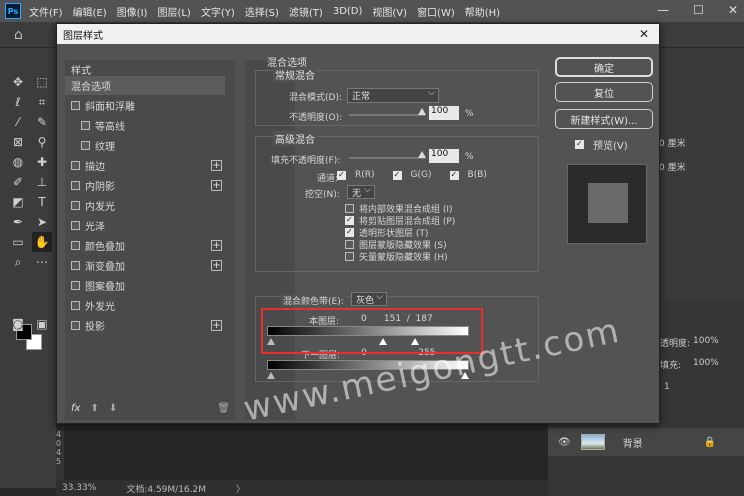 The image size is (744, 496). What do you see at coordinates (579, 144) in the screenshot?
I see `preview-checkbox` at bounding box center [579, 144].